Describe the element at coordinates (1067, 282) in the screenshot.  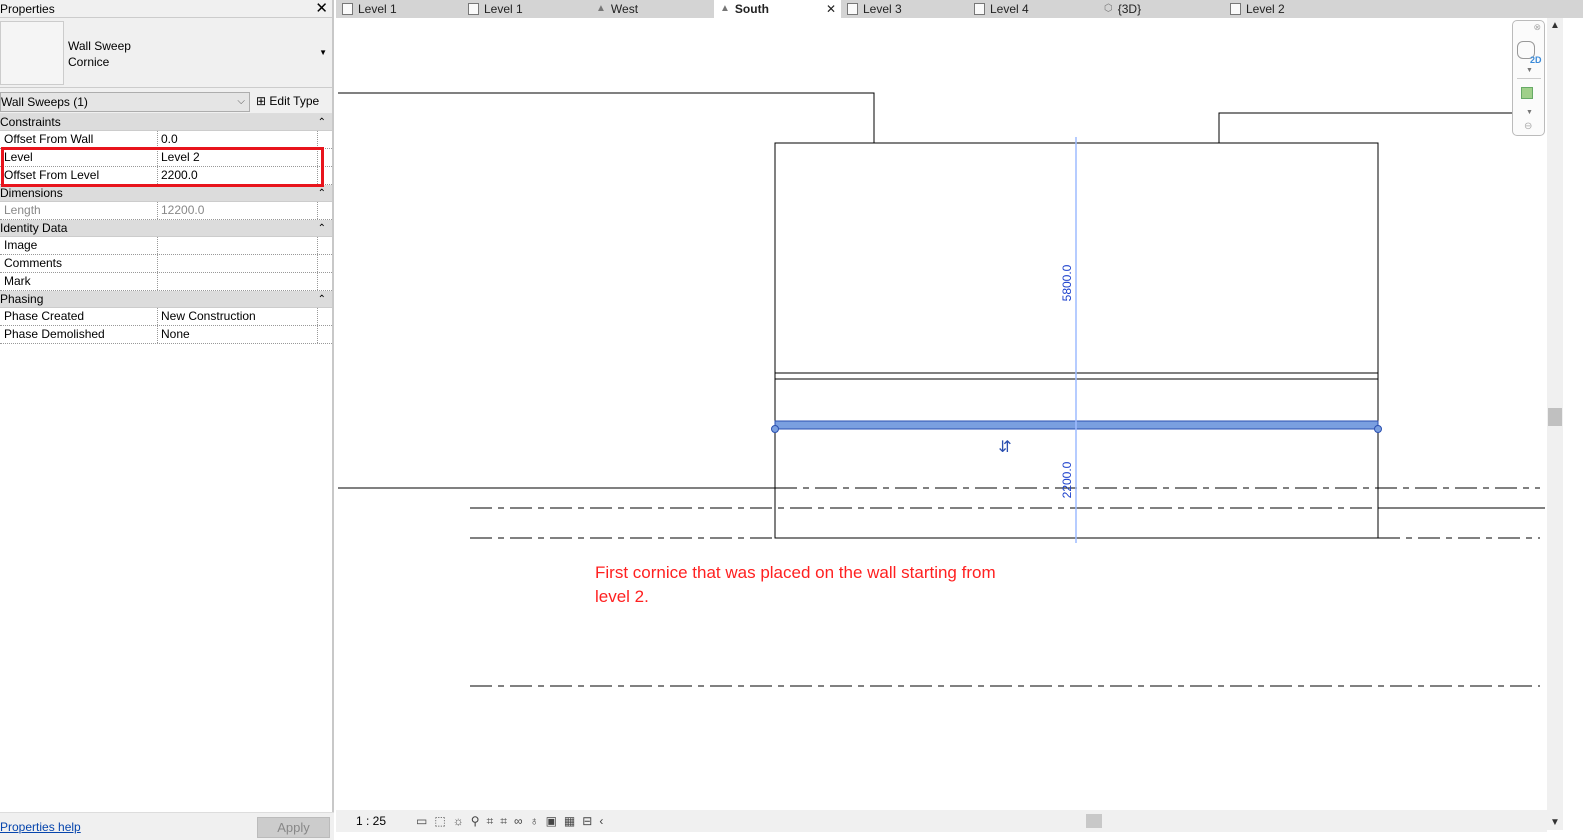
I see `dimension-upper: 5800.0` at that location.